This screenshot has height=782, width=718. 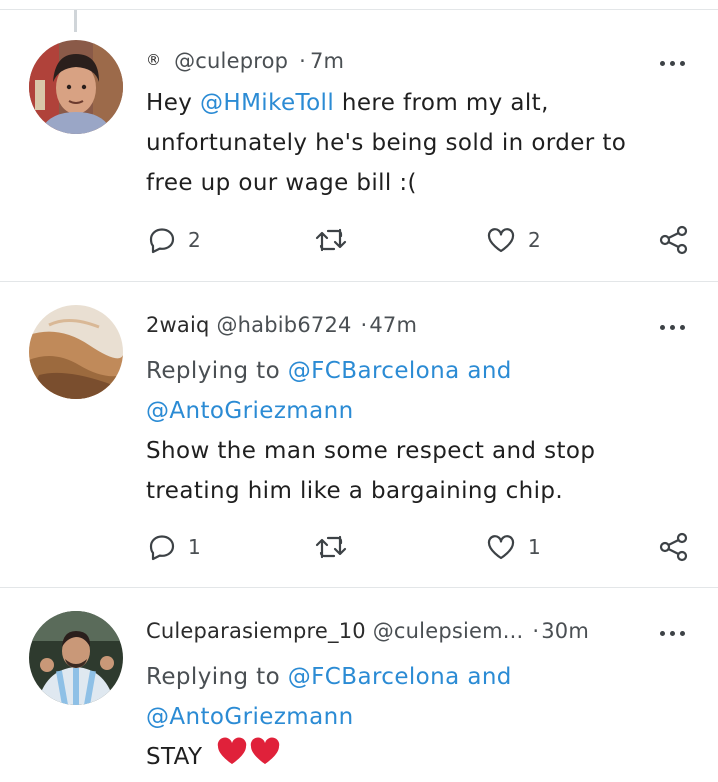 I want to click on reply-button: 2, so click(x=174, y=240).